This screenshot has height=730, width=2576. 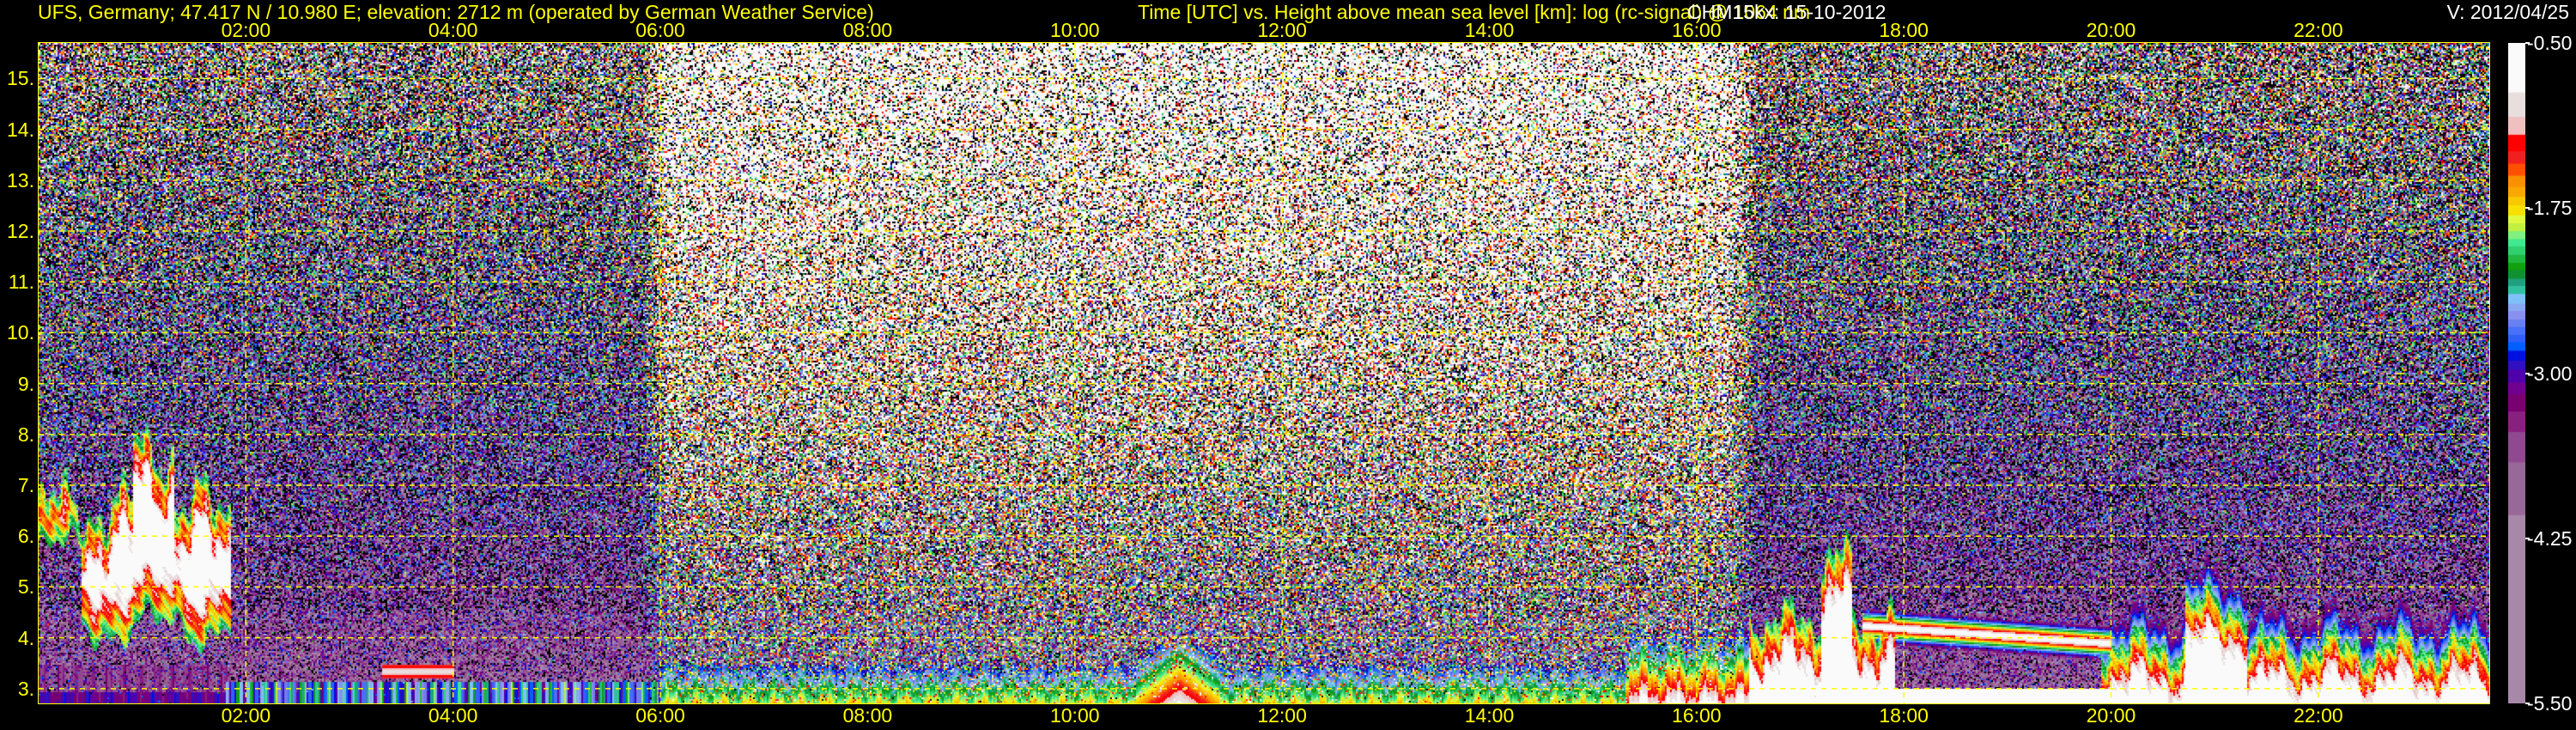 I want to click on y-tick-label: 5., so click(x=25, y=587).